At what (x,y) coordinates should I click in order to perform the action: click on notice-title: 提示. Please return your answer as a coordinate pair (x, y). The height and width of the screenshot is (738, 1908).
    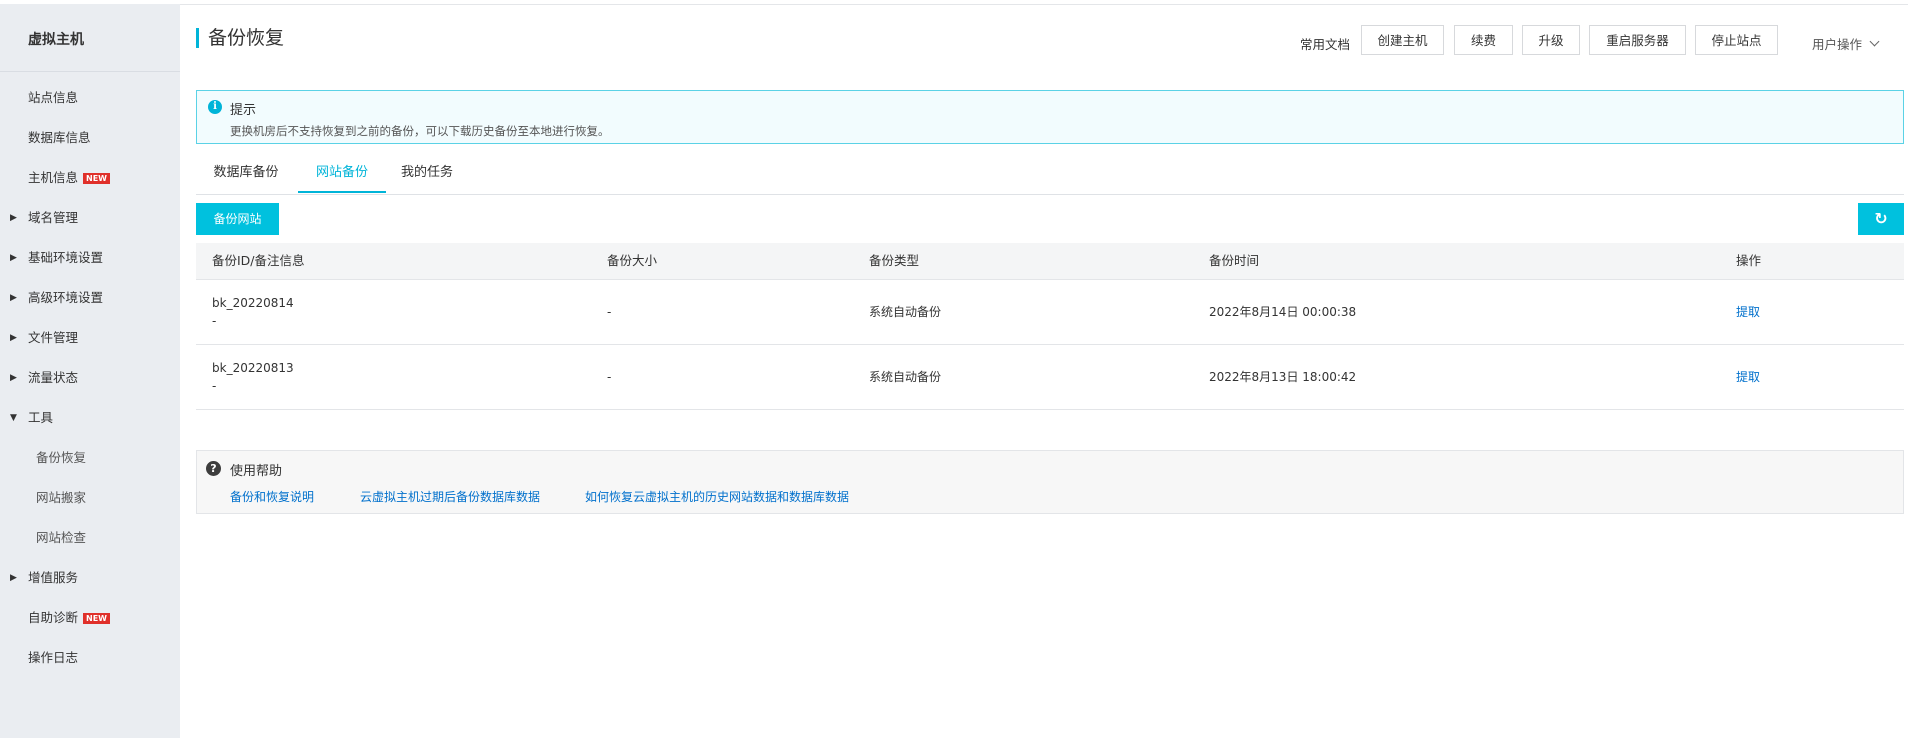
    Looking at the image, I should click on (243, 110).